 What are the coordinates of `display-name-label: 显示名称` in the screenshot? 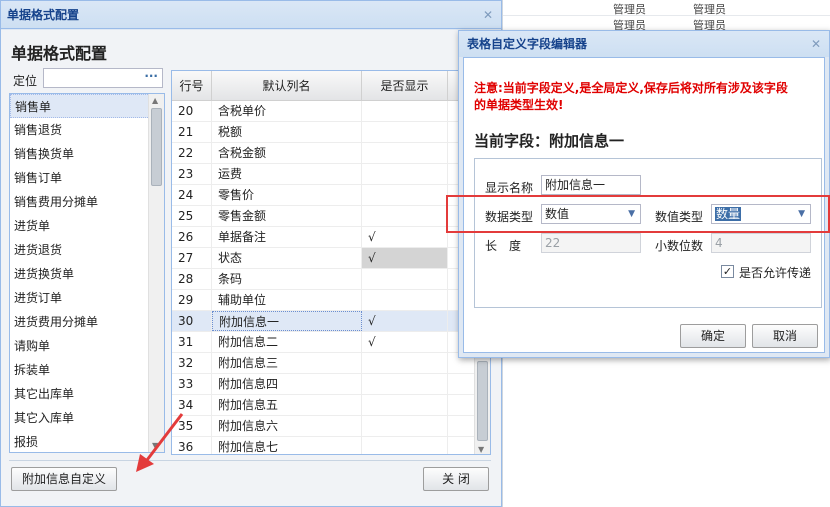 It's located at (509, 188).